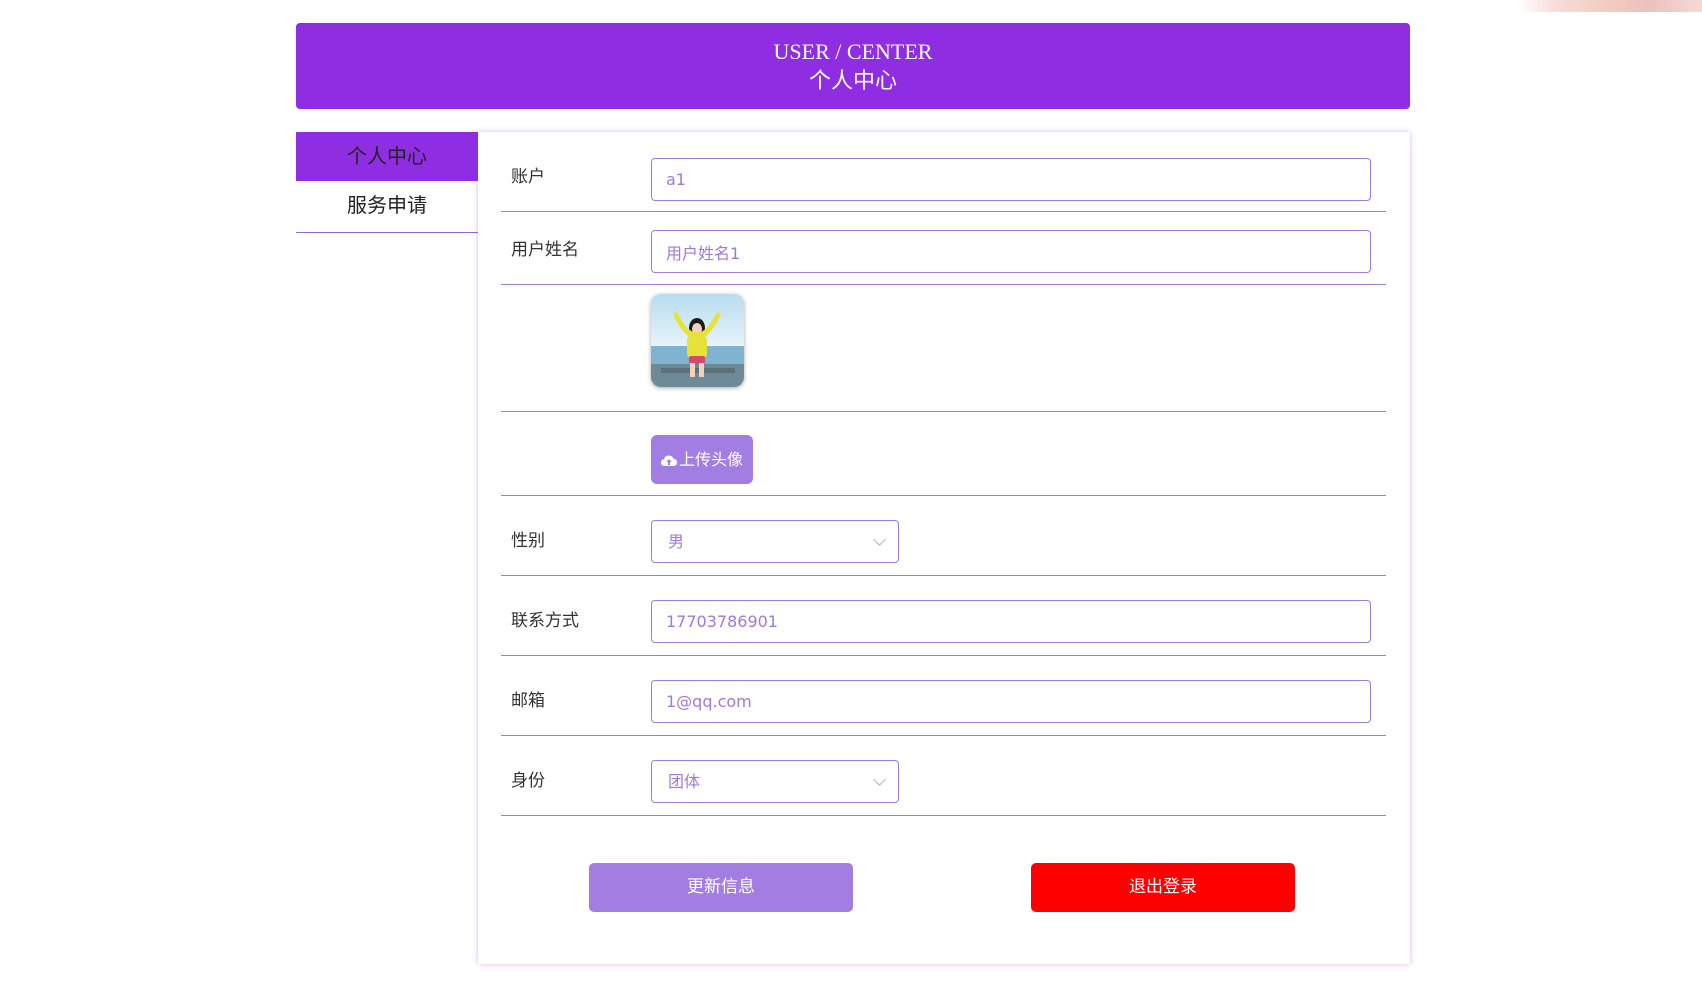  I want to click on sidebar-item-label: 个人中心, so click(387, 156).